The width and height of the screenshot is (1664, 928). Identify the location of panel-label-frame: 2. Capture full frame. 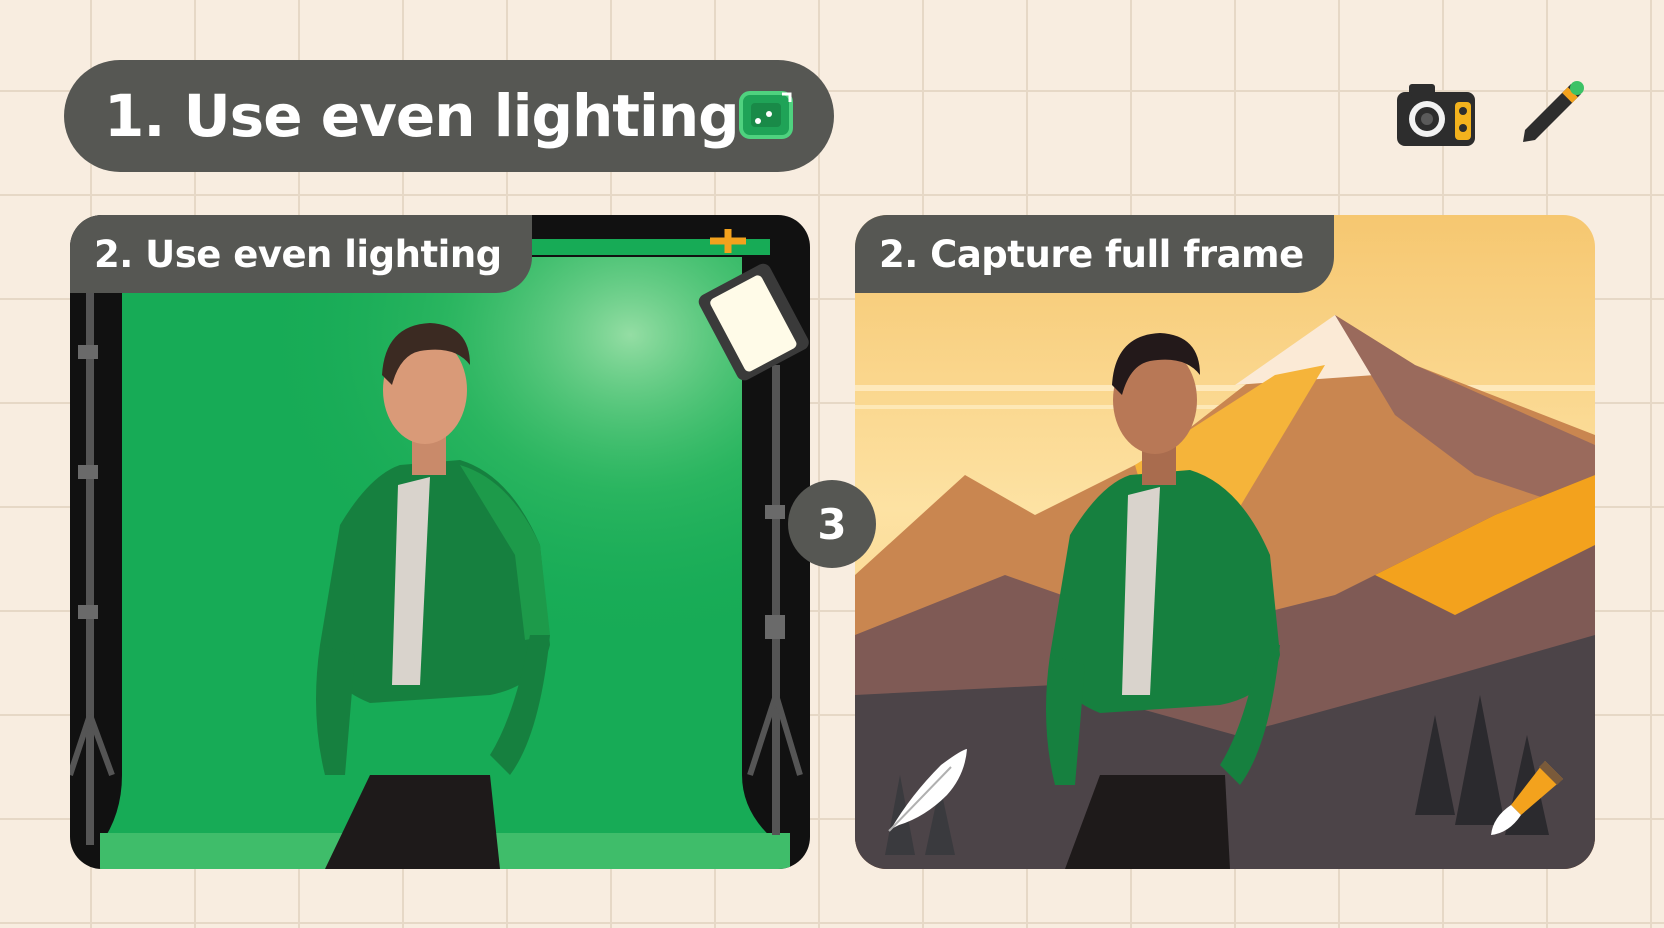
(1094, 254).